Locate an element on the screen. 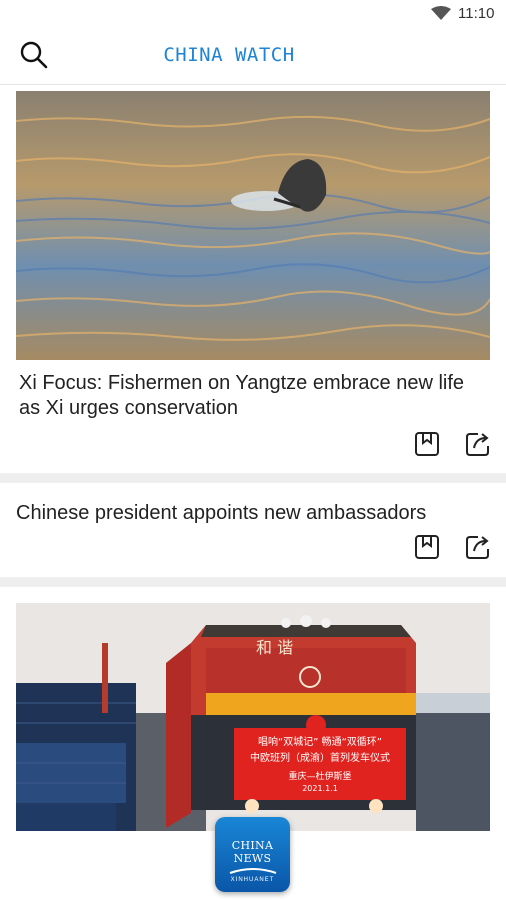 This screenshot has width=506, height=900. china-news-badge: CHINA NEWS XINHUANET is located at coordinates (252, 854).